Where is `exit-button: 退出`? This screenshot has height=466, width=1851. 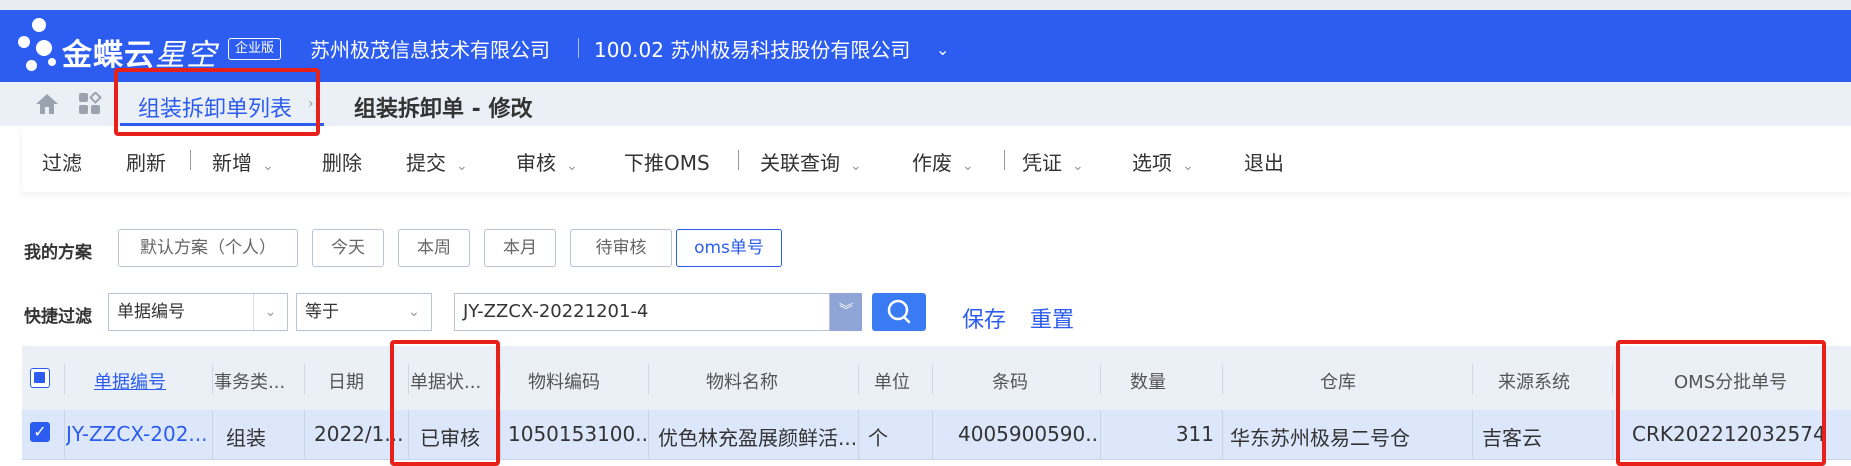 exit-button: 退出 is located at coordinates (1264, 161).